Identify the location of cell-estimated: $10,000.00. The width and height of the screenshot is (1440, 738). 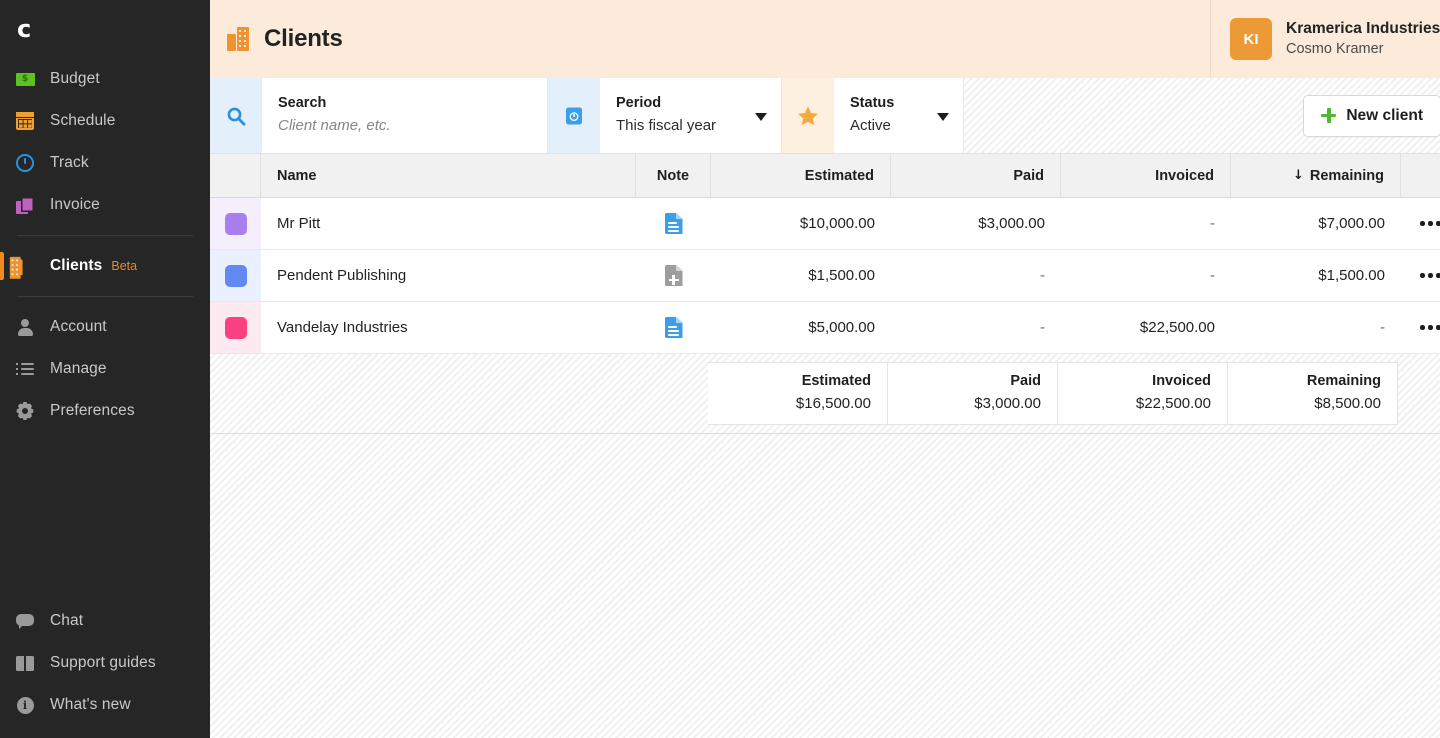
(837, 223).